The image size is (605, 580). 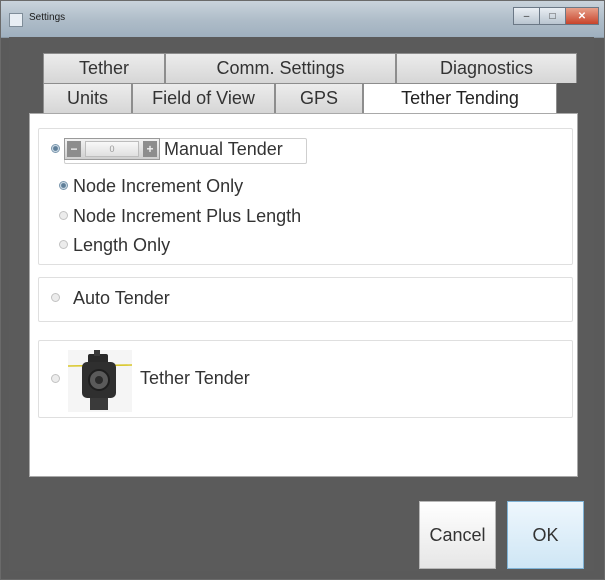 I want to click on length-only-radio, so click(x=63, y=244).